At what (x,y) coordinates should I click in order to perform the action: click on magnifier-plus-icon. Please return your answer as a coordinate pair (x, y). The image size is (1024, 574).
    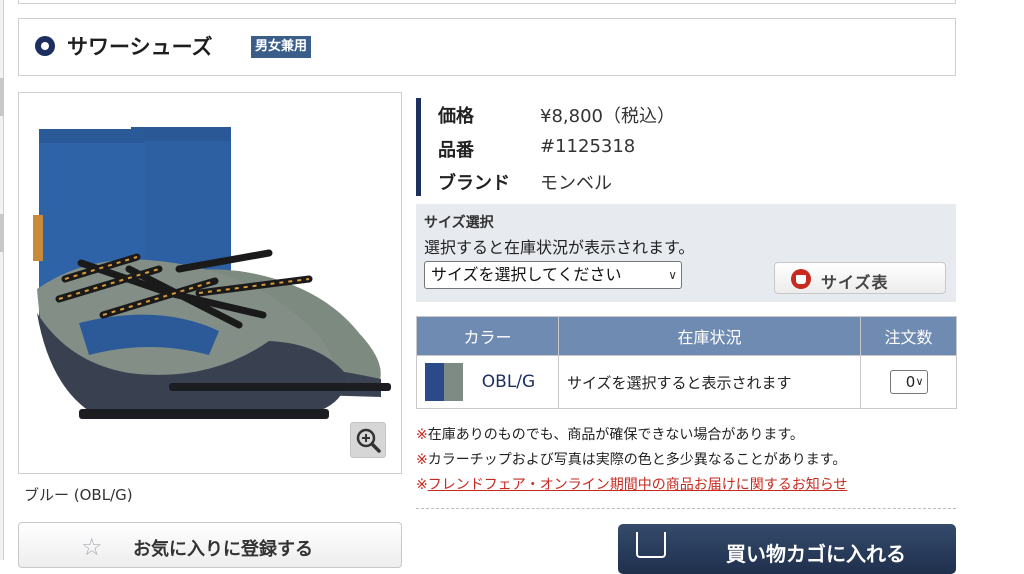
    Looking at the image, I should click on (368, 440).